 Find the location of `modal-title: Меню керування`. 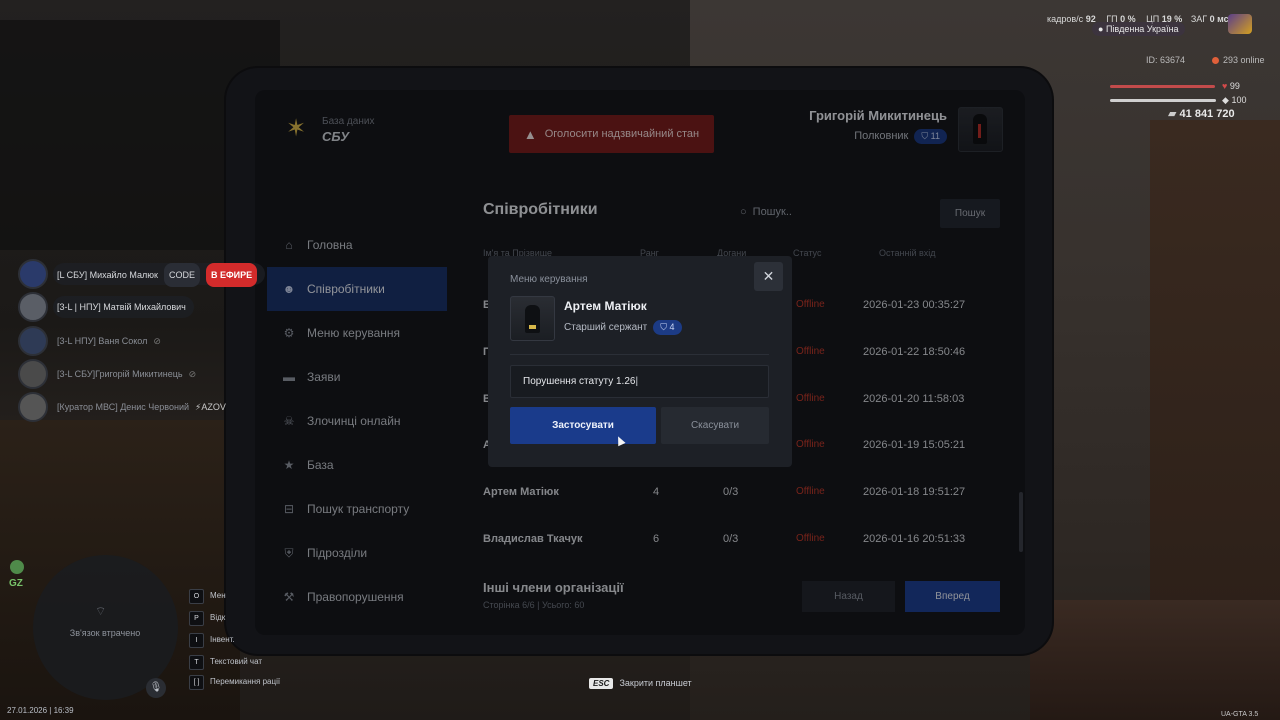

modal-title: Меню керування is located at coordinates (549, 279).